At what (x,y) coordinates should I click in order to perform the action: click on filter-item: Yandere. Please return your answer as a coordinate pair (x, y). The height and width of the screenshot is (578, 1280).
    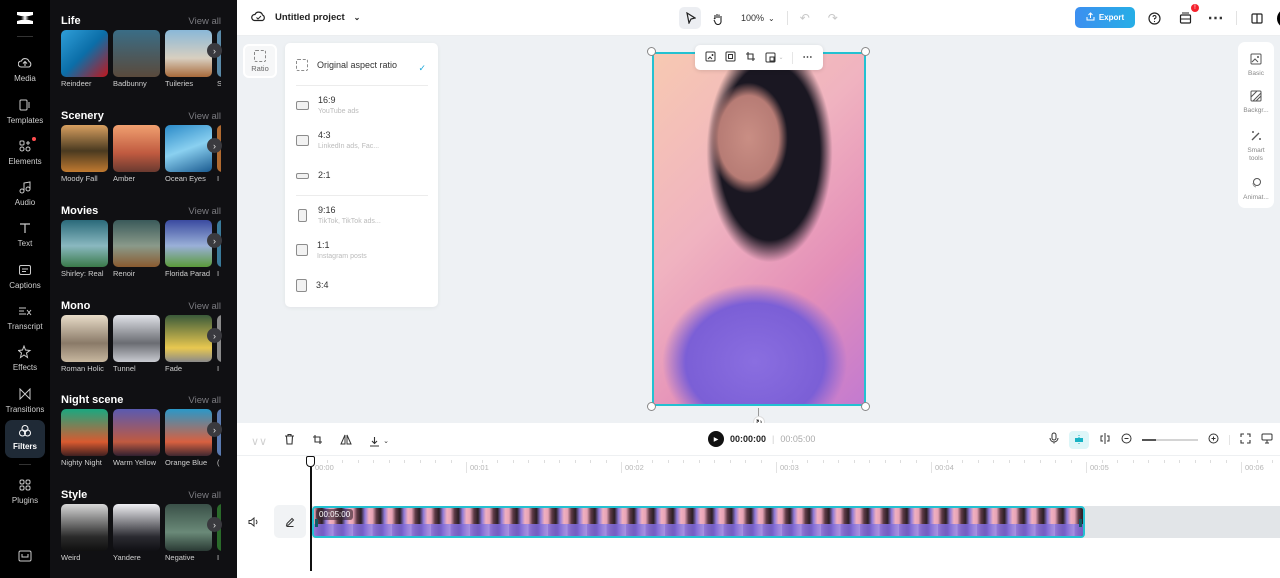
    Looking at the image, I should click on (136, 533).